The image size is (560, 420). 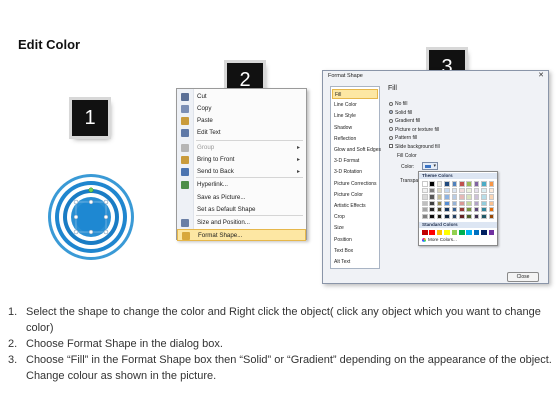 I want to click on close-button: Close, so click(x=523, y=277).